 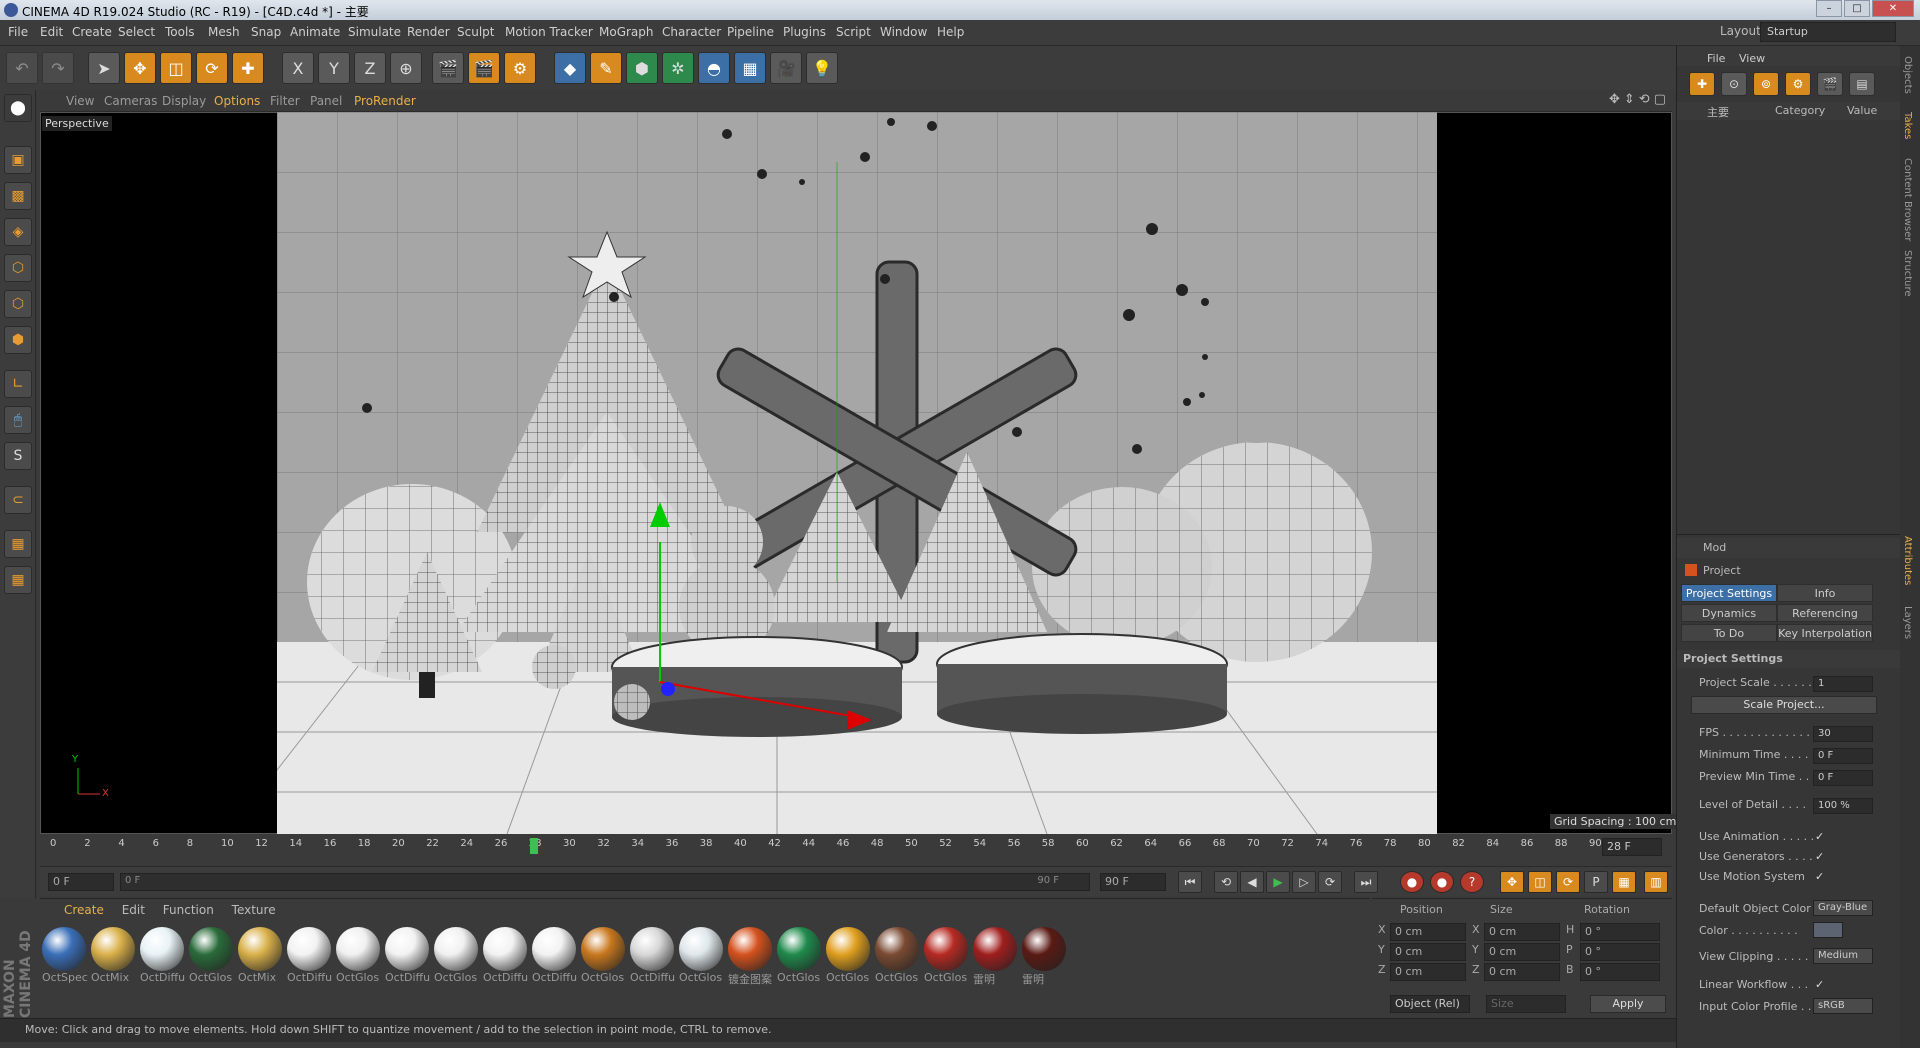 What do you see at coordinates (606, 68) in the screenshot?
I see `pen-icon: ✎` at bounding box center [606, 68].